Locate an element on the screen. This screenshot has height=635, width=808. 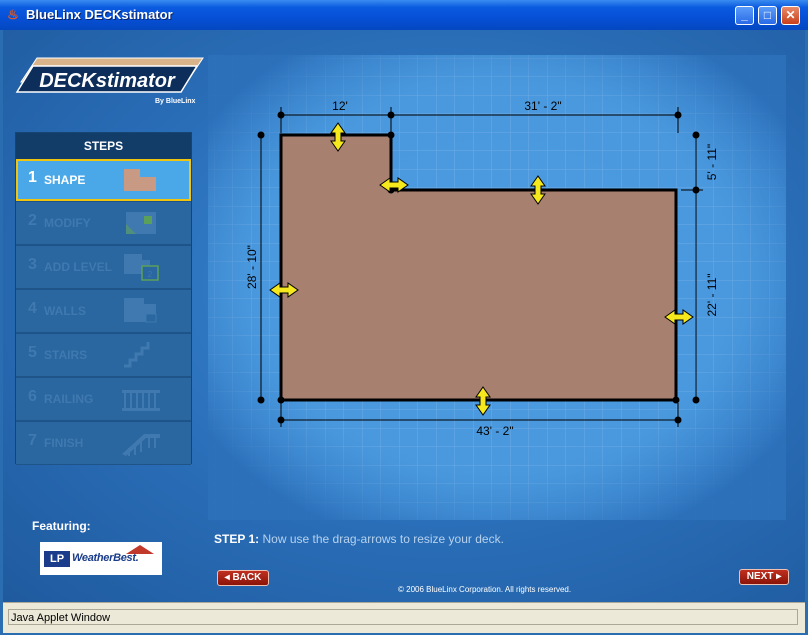
svg-text: 2 is located at coordinates (150, 274).